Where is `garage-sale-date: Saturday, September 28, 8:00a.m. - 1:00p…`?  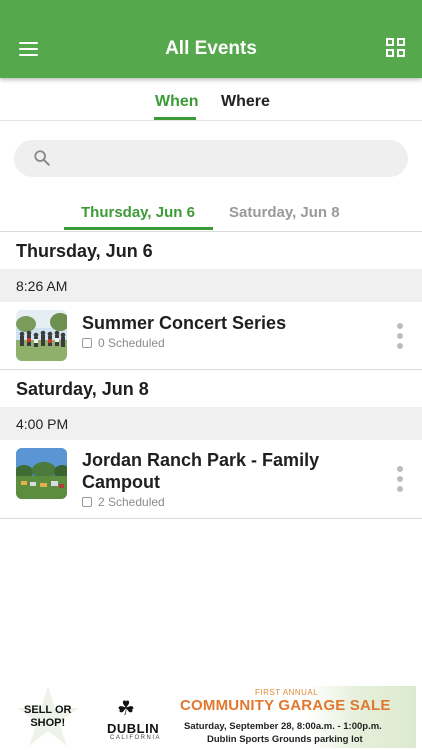
garage-sale-date: Saturday, September 28, 8:00a.m. - 1:00p… is located at coordinates (283, 726).